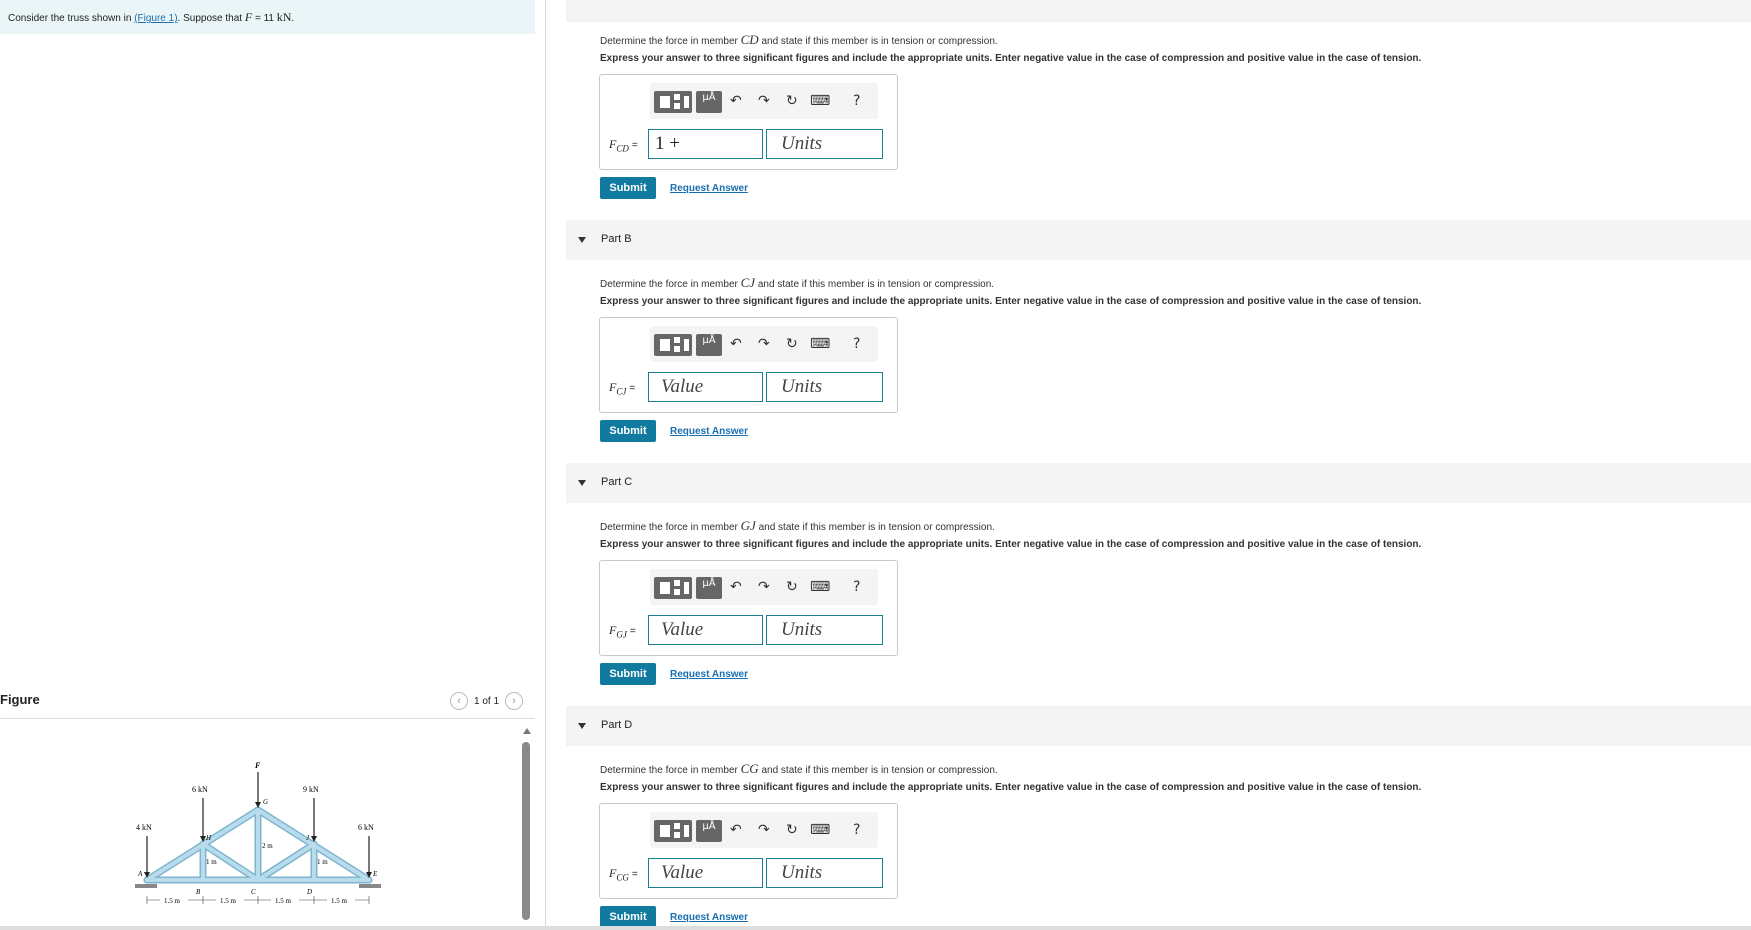 This screenshot has width=1751, height=930. What do you see at coordinates (526, 831) in the screenshot?
I see `scrollbar-thumb` at bounding box center [526, 831].